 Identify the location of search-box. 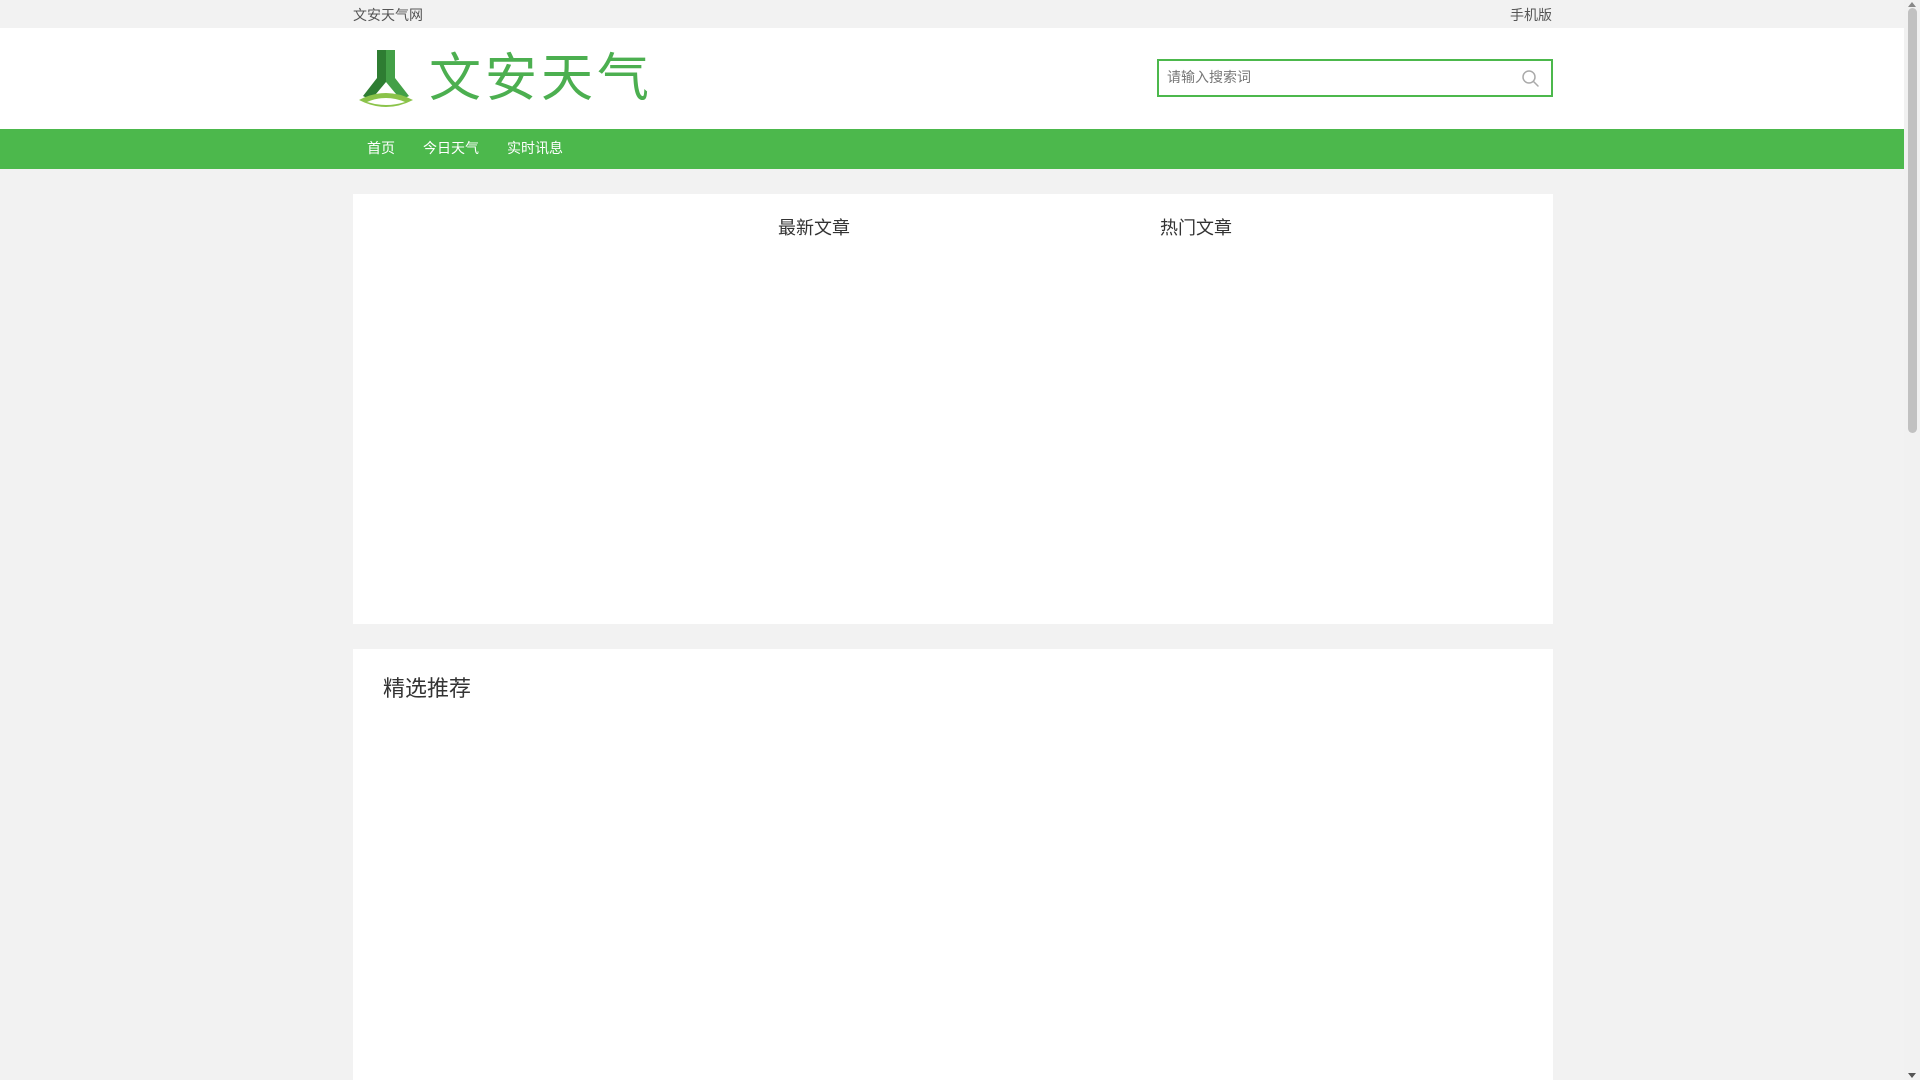
(1355, 78).